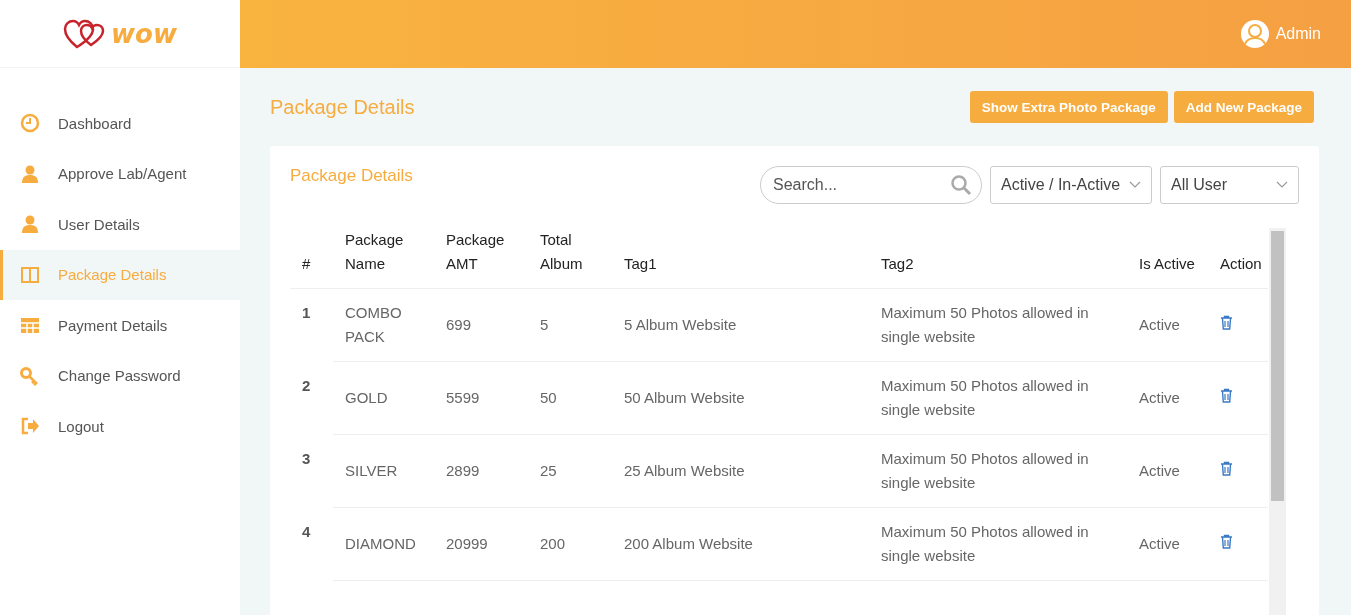 Image resolution: width=1351 pixels, height=615 pixels. Describe the element at coordinates (120, 426) in the screenshot. I see `sidebar-item: Logout` at that location.